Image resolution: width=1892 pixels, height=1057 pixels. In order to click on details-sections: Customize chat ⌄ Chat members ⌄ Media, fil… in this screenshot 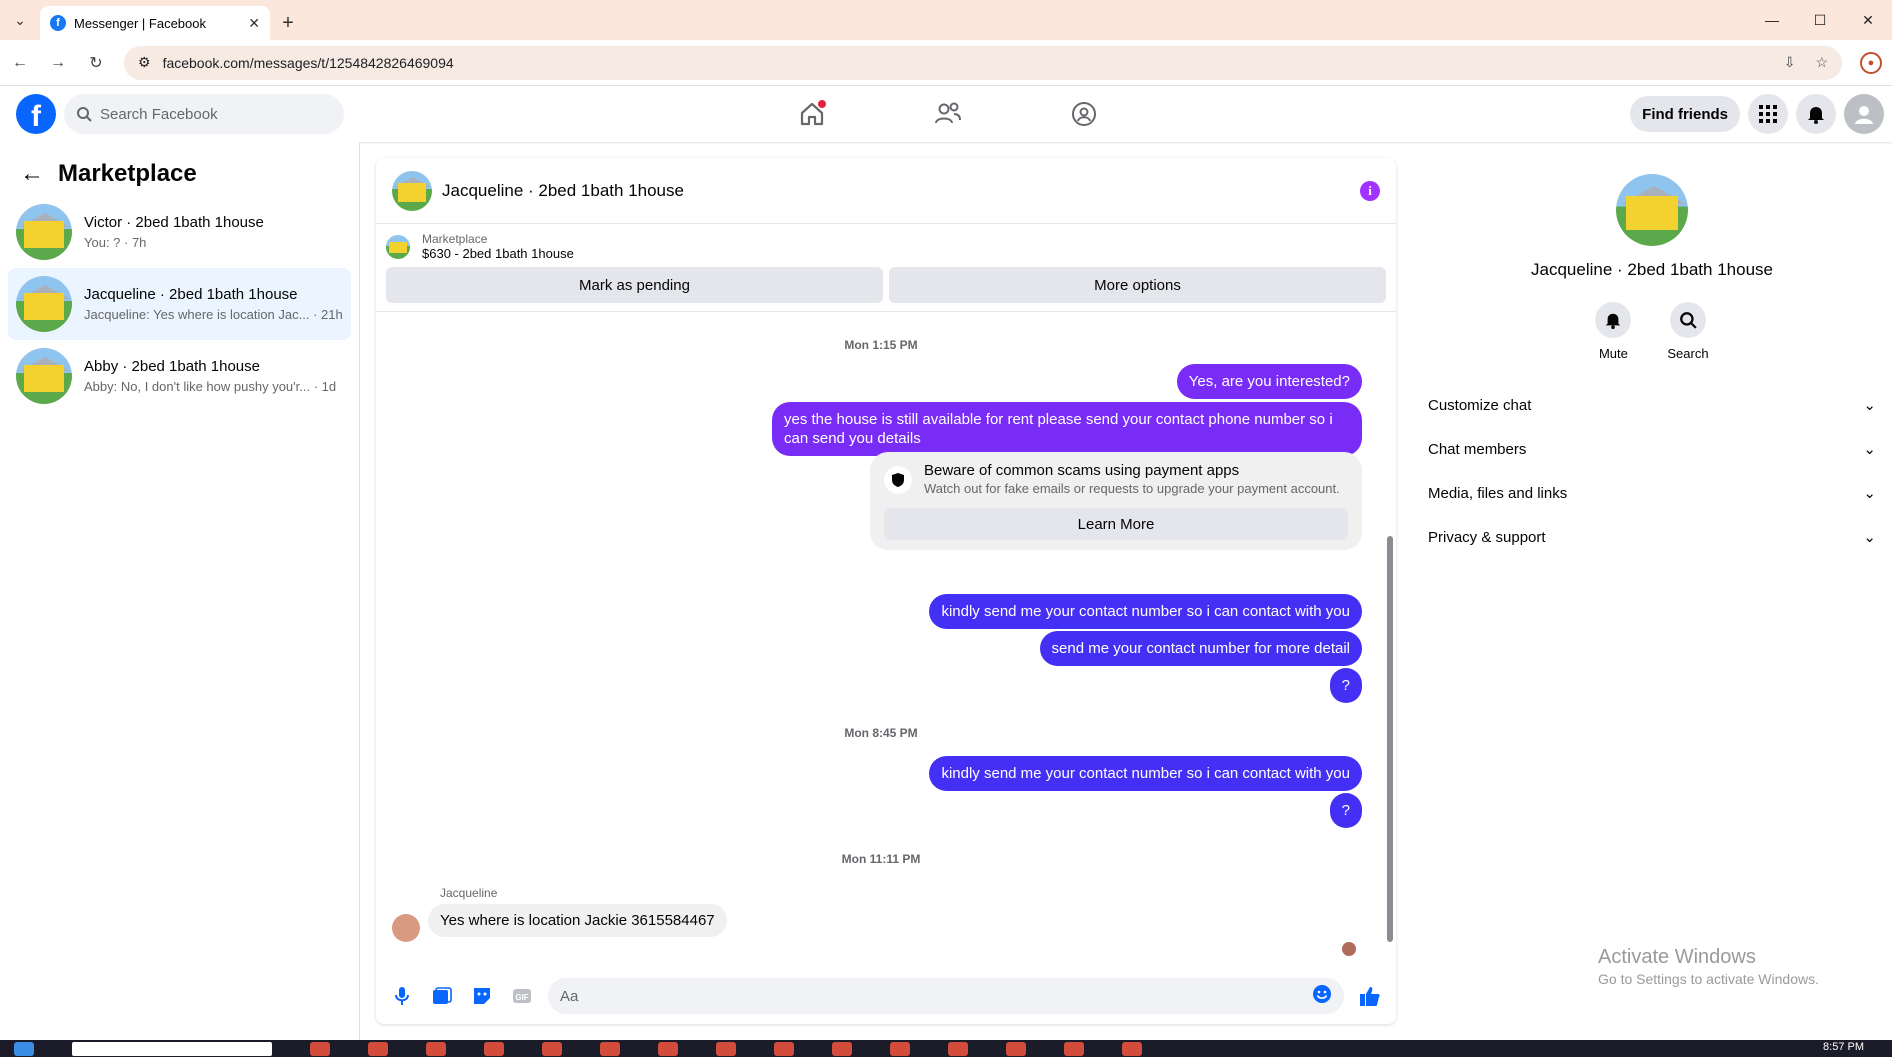, I will do `click(1652, 471)`.